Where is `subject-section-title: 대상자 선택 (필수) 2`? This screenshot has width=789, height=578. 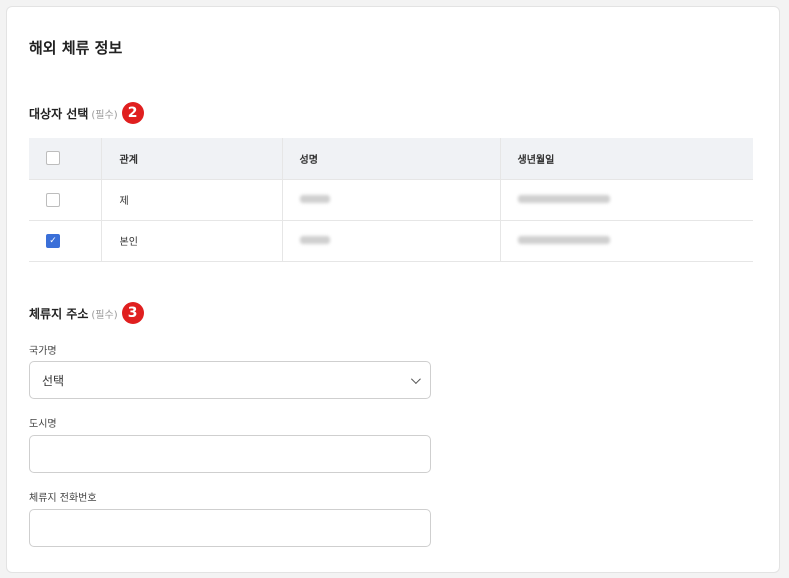
subject-section-title: 대상자 선택 (필수) 2 is located at coordinates (86, 113).